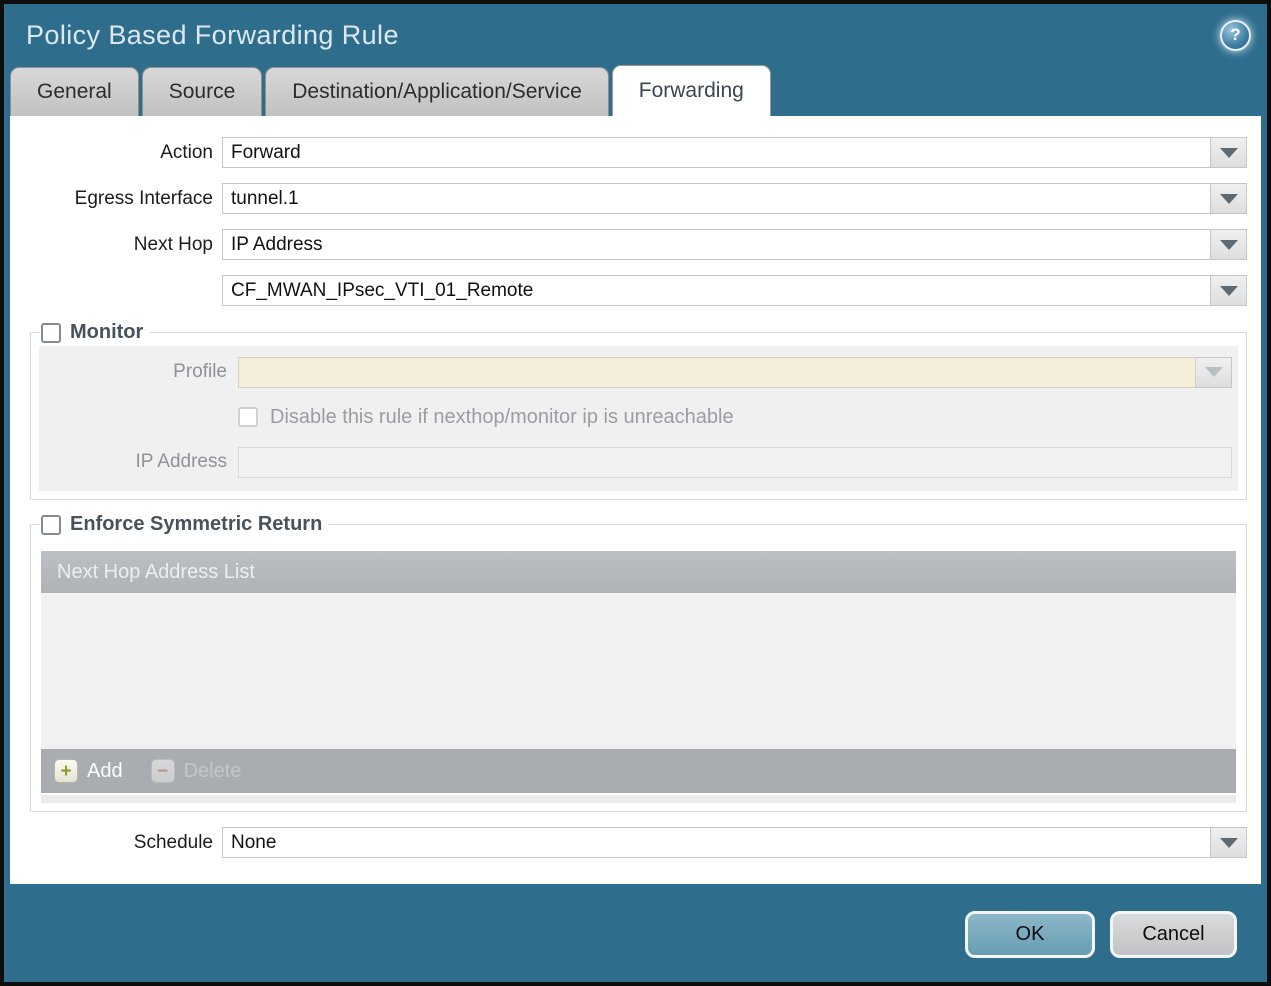  Describe the element at coordinates (181, 461) in the screenshot. I see `monitor-ip-address-label: IP Address` at that location.